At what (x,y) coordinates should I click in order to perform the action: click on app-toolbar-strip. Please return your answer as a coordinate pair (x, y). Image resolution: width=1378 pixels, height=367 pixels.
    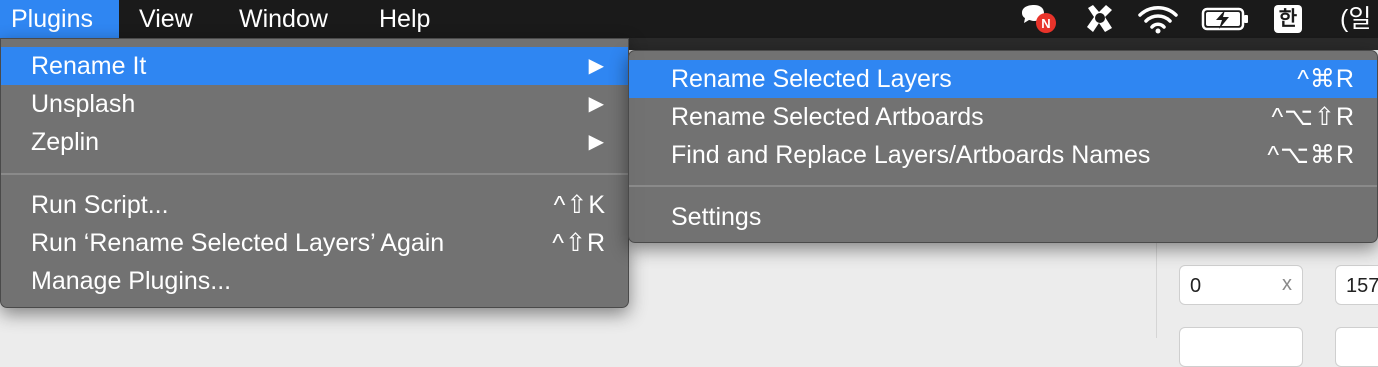
    Looking at the image, I should click on (1003, 44).